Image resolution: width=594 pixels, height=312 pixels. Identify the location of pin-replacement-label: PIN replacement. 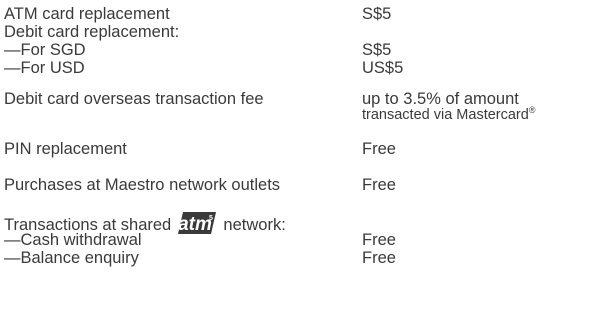
(65, 149).